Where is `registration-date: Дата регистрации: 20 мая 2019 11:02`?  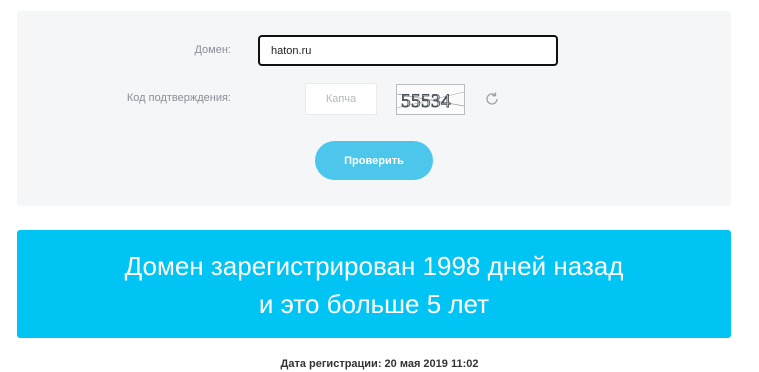 registration-date: Дата регистрации: 20 мая 2019 11:02 is located at coordinates (379, 364).